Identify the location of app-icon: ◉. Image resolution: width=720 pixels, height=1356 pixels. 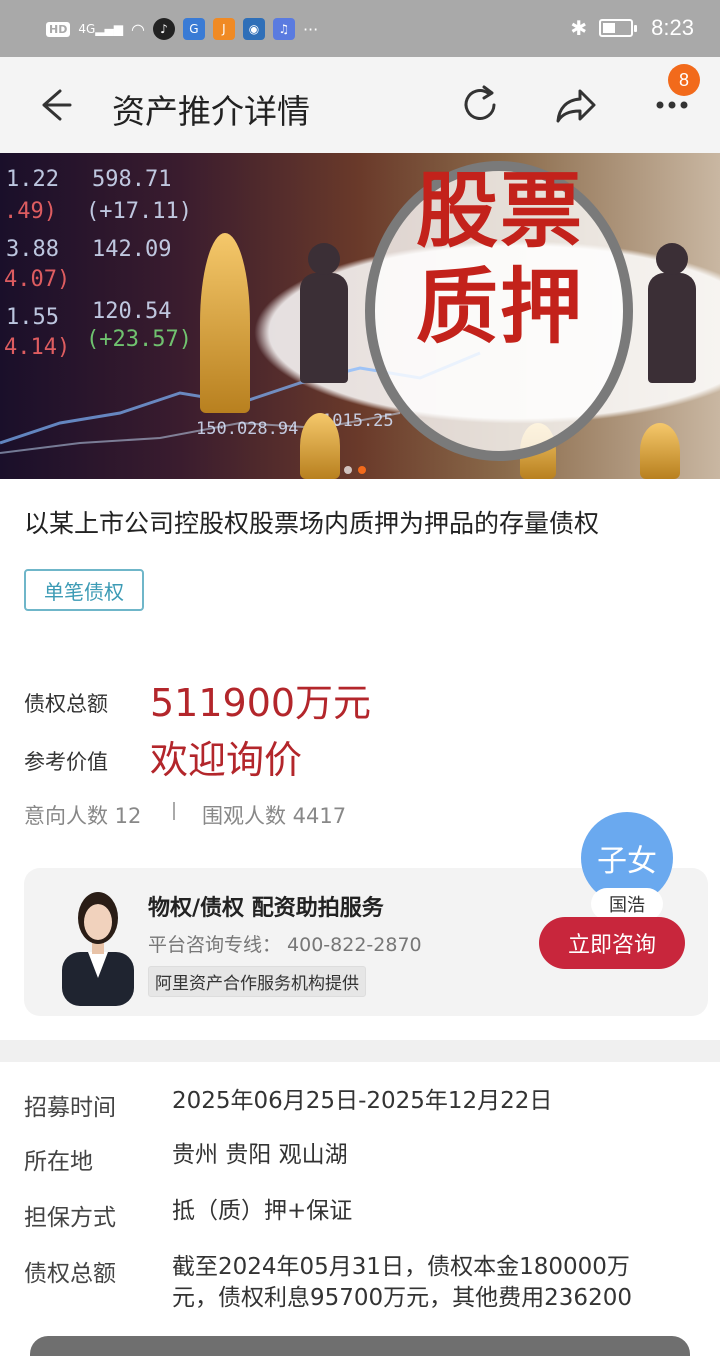
(253, 29).